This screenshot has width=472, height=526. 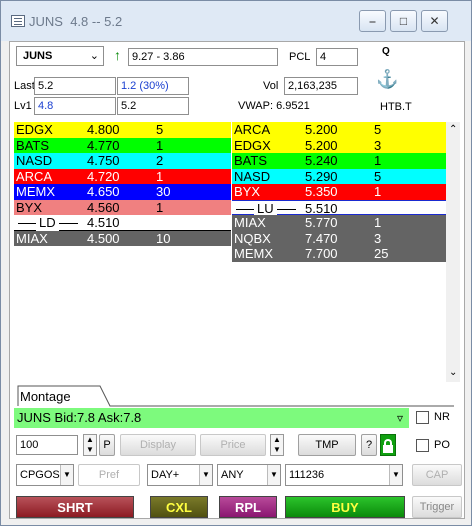 I want to click on ask-market-maker: EDGX, so click(x=252, y=145).